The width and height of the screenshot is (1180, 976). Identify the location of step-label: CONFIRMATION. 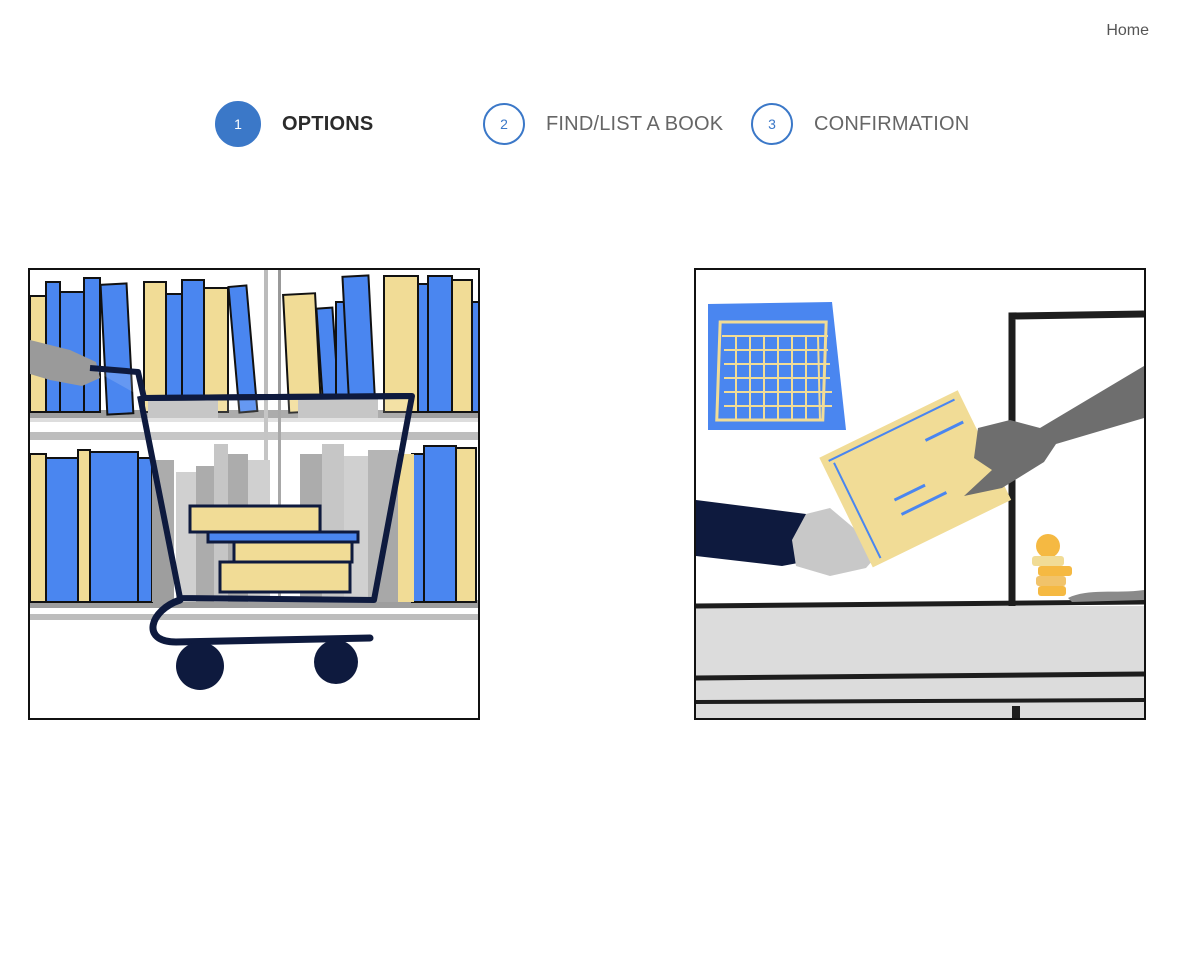
(892, 123).